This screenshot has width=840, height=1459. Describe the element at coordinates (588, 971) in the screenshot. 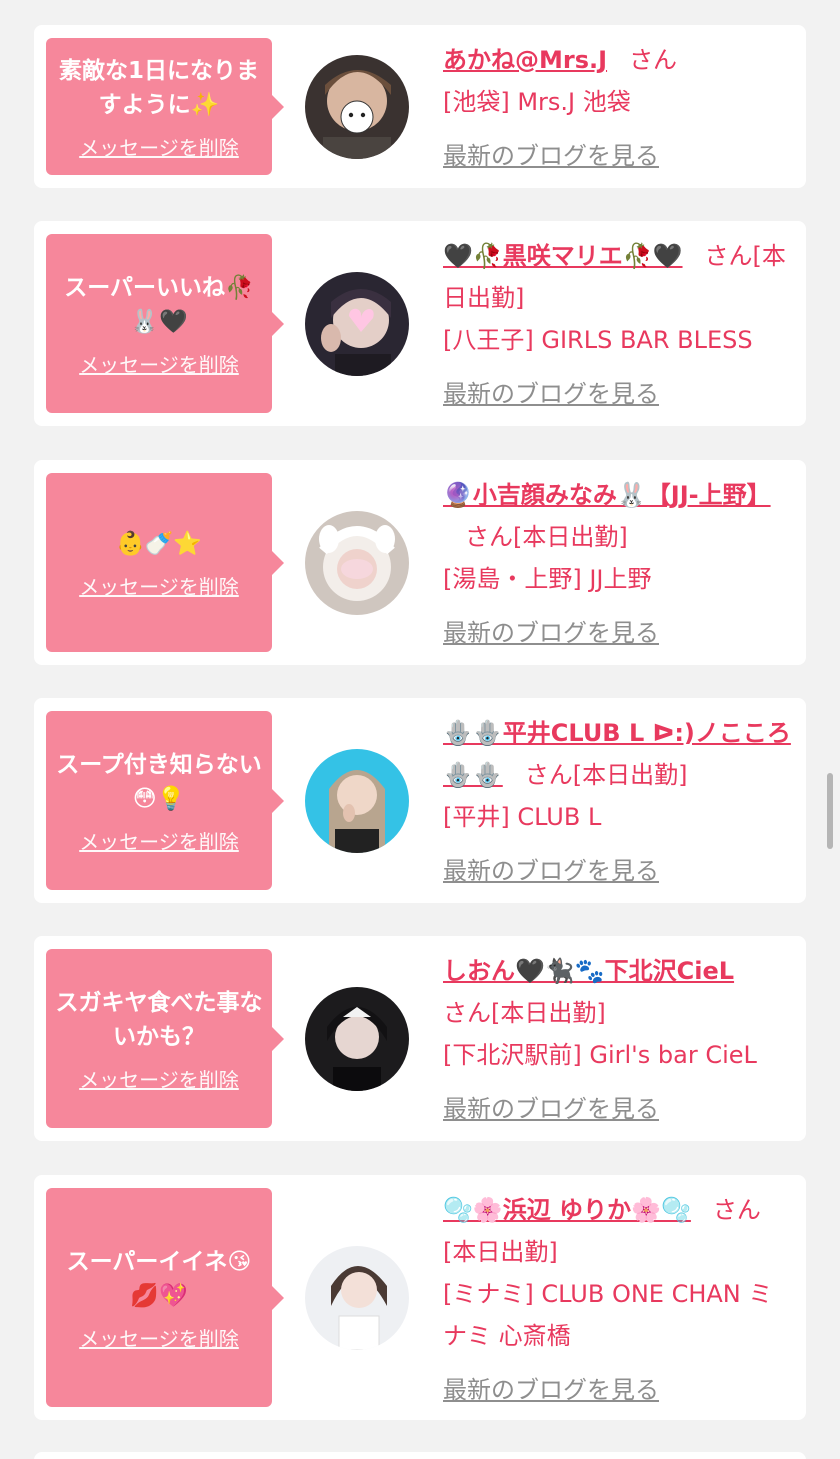

I see `cast-name-link: しおん🖤🐈‍⬛🐾下北沢CieL` at that location.